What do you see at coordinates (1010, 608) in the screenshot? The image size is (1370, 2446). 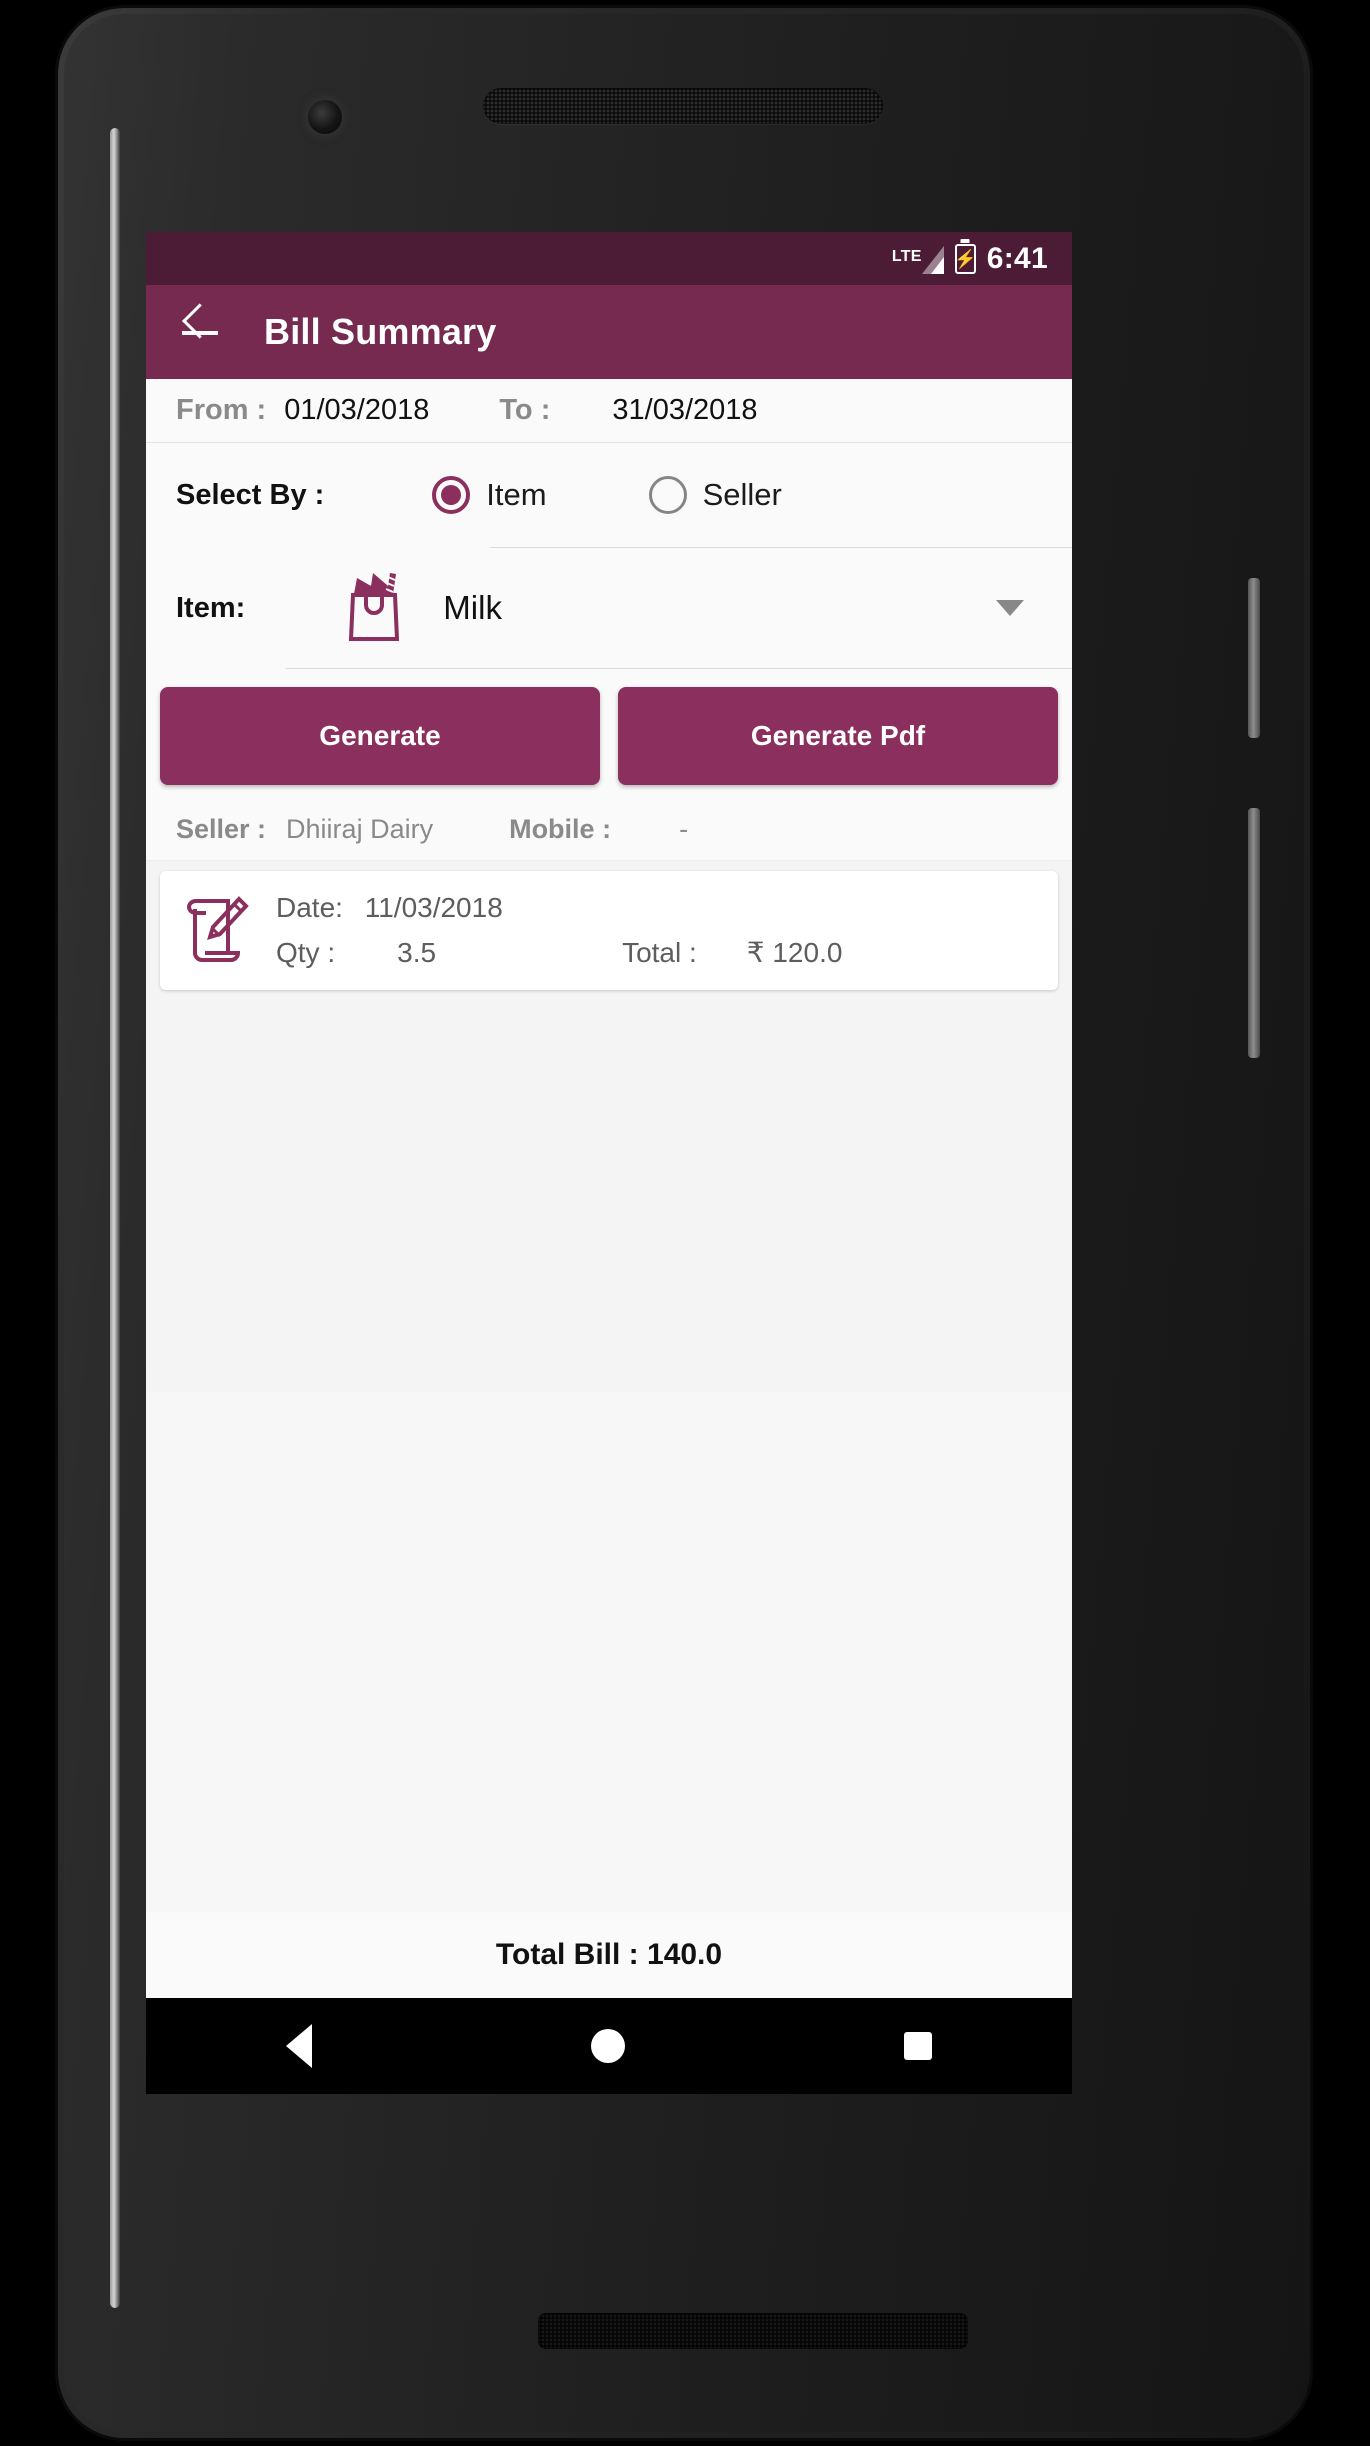 I see `chevron-down-icon` at bounding box center [1010, 608].